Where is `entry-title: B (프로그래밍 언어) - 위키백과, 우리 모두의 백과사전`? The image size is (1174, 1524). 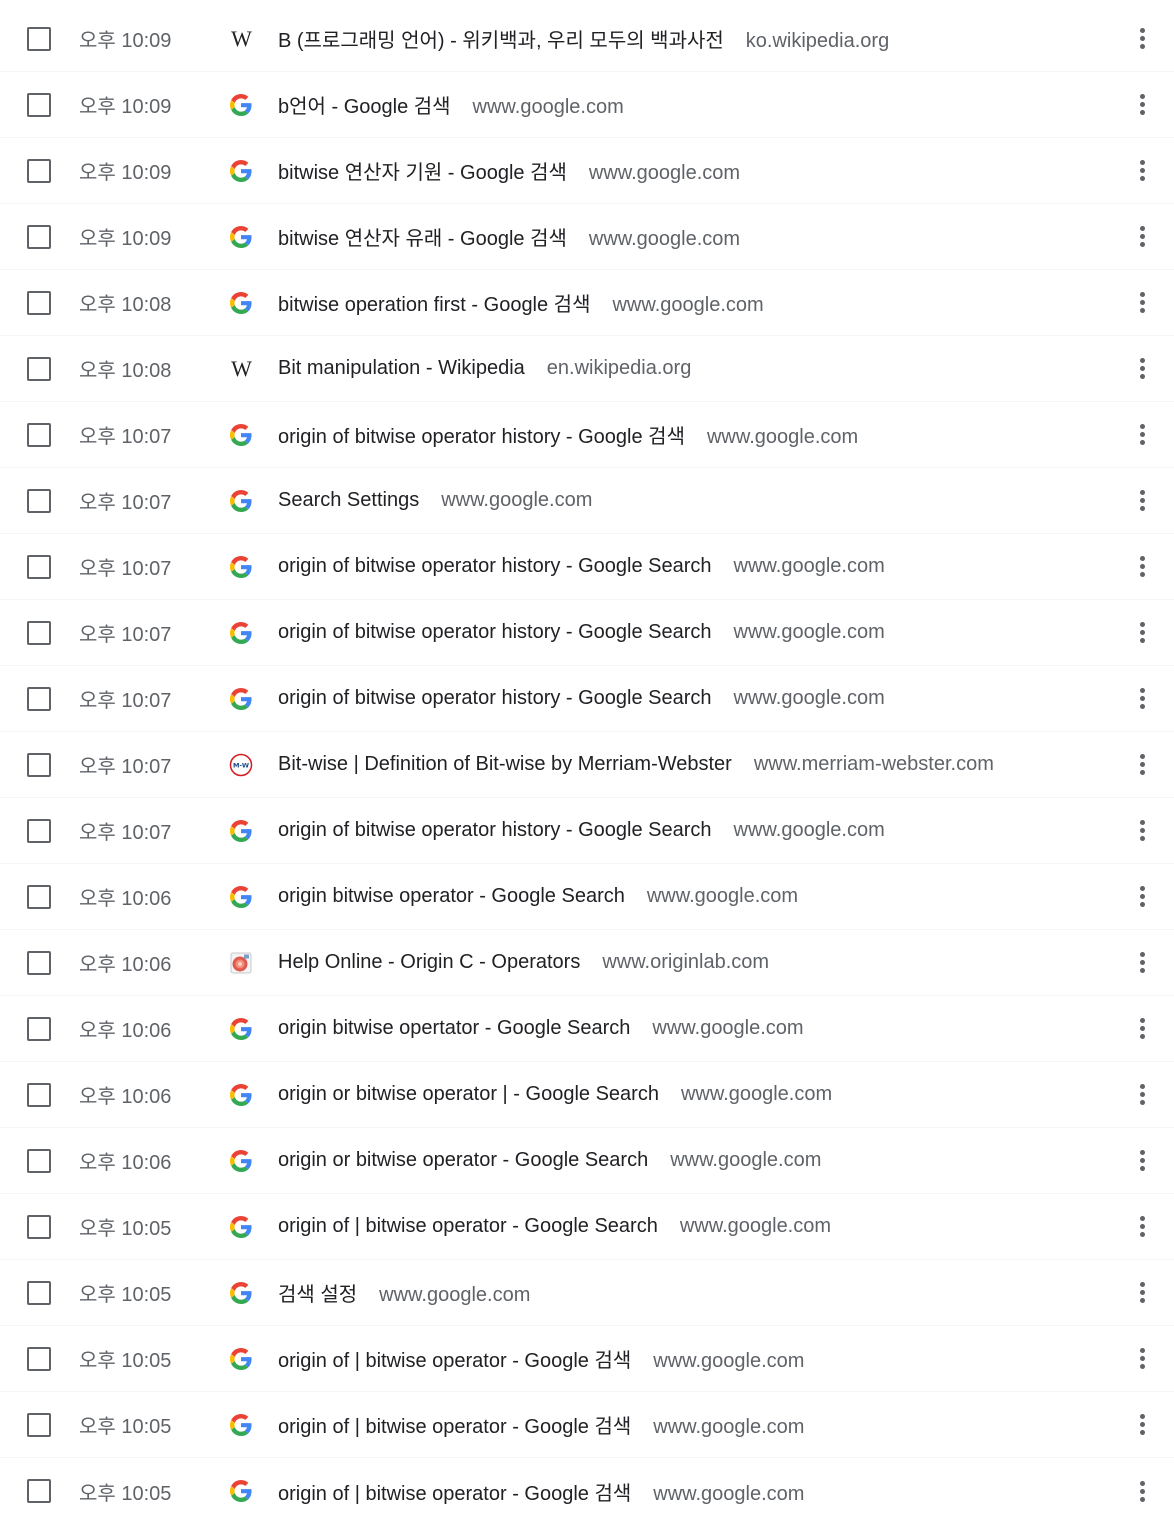 entry-title: B (프로그래밍 언어) - 위키백과, 우리 모두의 백과사전 is located at coordinates (501, 41).